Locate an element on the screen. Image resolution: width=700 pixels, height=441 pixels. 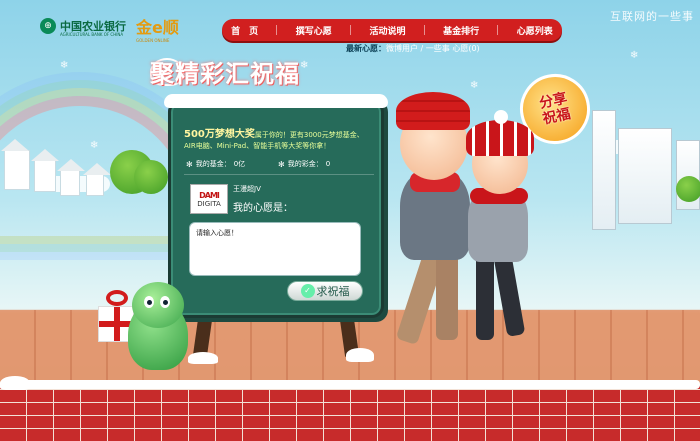
bank-logo: ⊕ 中国农业银行 AGRICULTURAL BANK OF CHINA is located at coordinates (83, 27).